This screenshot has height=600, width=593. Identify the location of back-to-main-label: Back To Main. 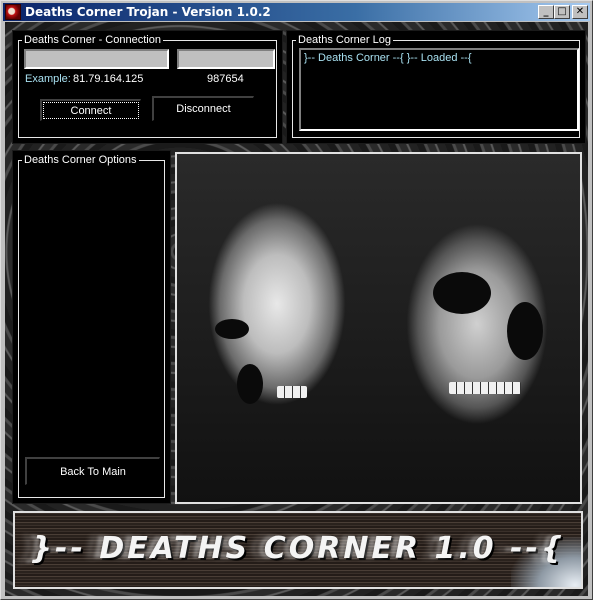
(93, 471).